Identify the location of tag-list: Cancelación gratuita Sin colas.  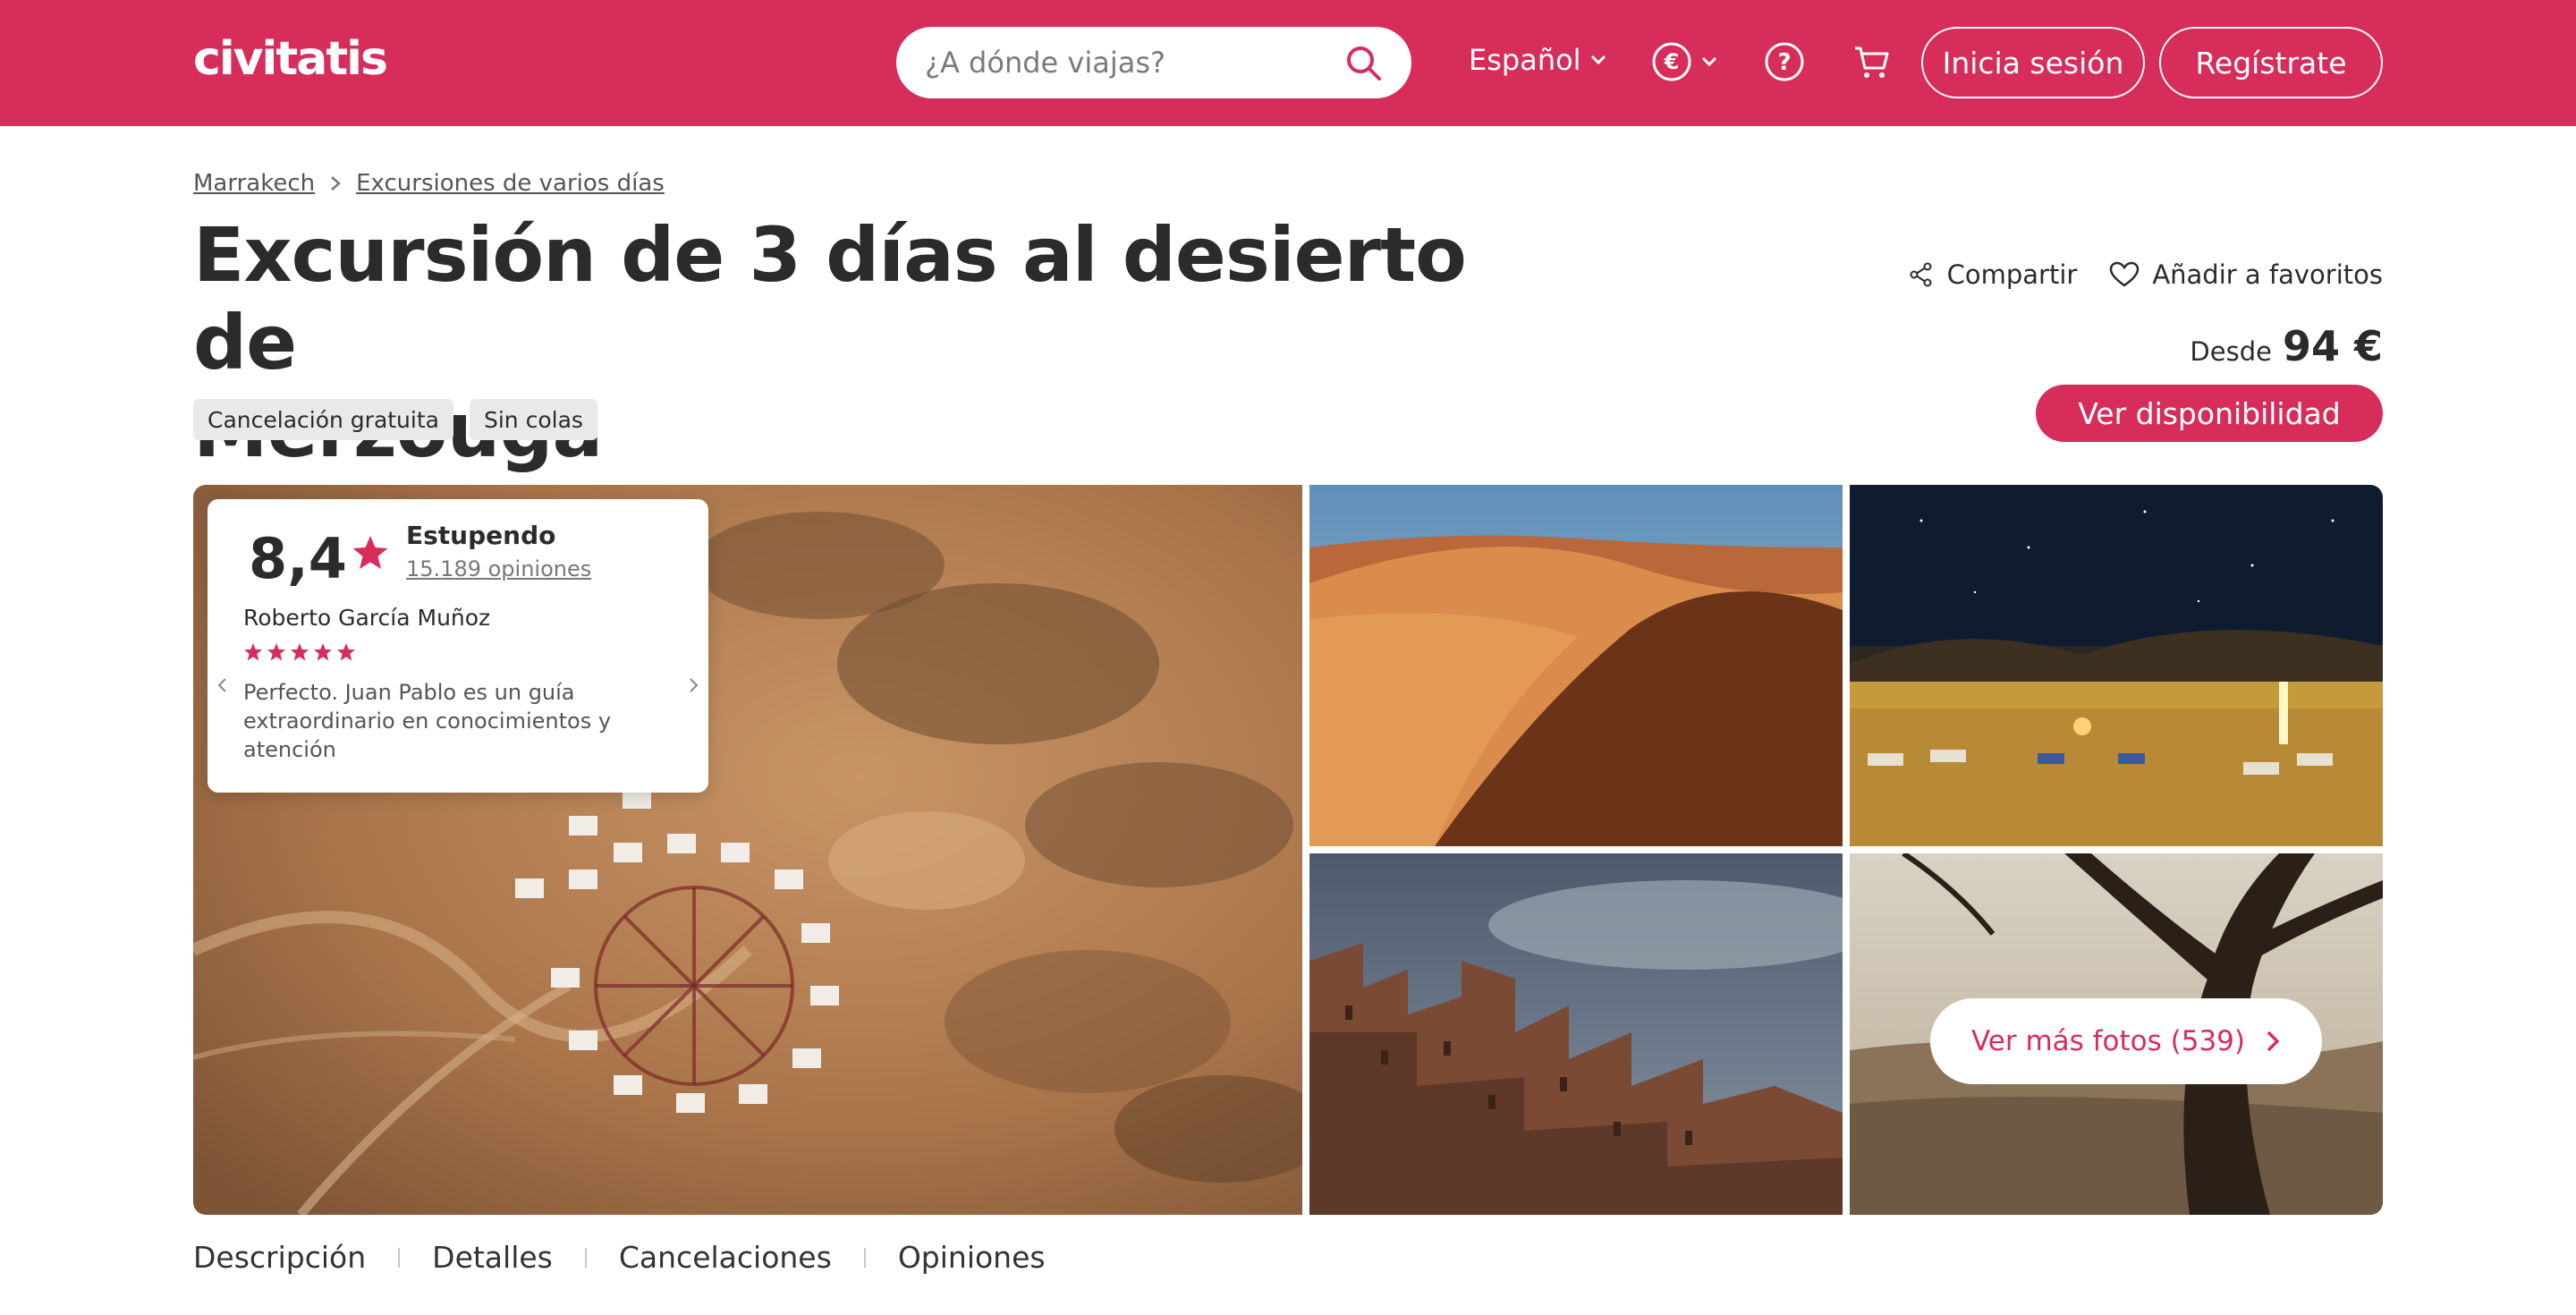
(395, 419).